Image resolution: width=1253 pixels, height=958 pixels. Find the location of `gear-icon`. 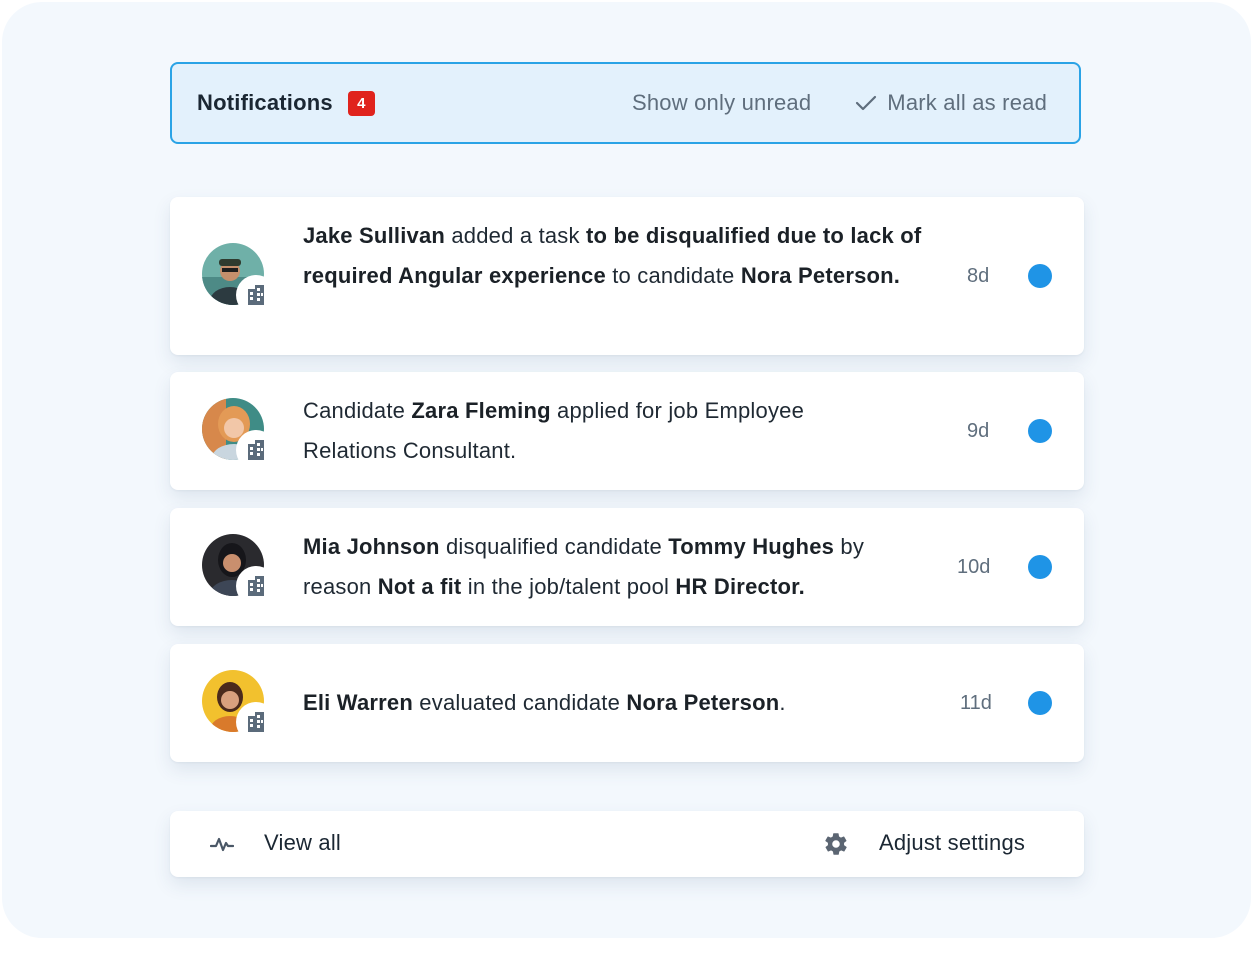

gear-icon is located at coordinates (836, 844).